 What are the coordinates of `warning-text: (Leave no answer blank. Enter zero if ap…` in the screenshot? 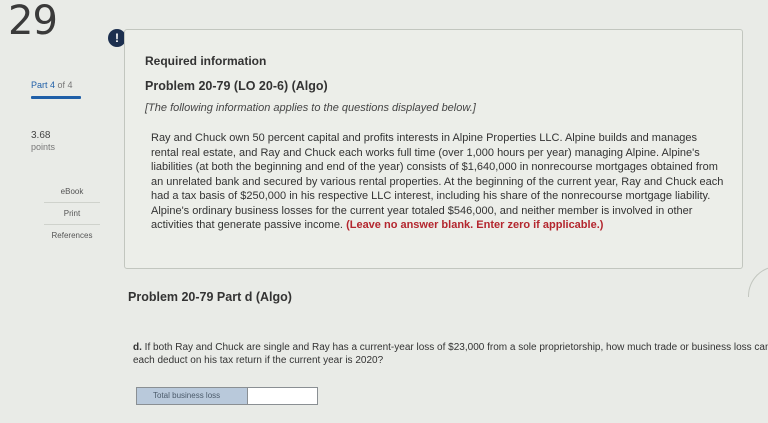 It's located at (475, 225).